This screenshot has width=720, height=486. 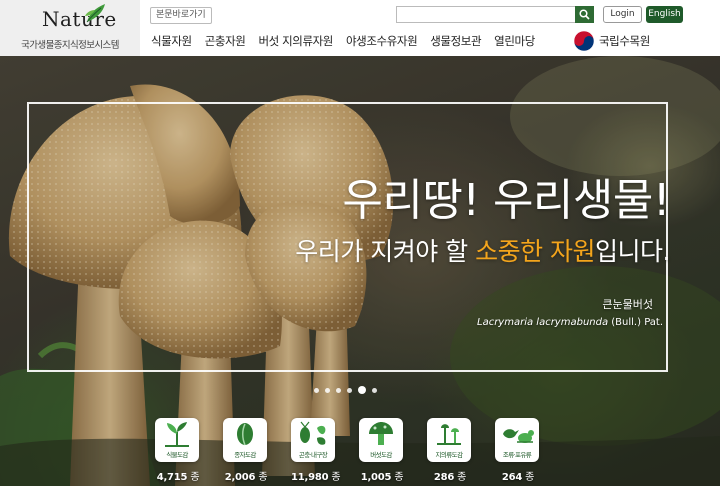 I want to click on leaf-icon, so click(x=95, y=13).